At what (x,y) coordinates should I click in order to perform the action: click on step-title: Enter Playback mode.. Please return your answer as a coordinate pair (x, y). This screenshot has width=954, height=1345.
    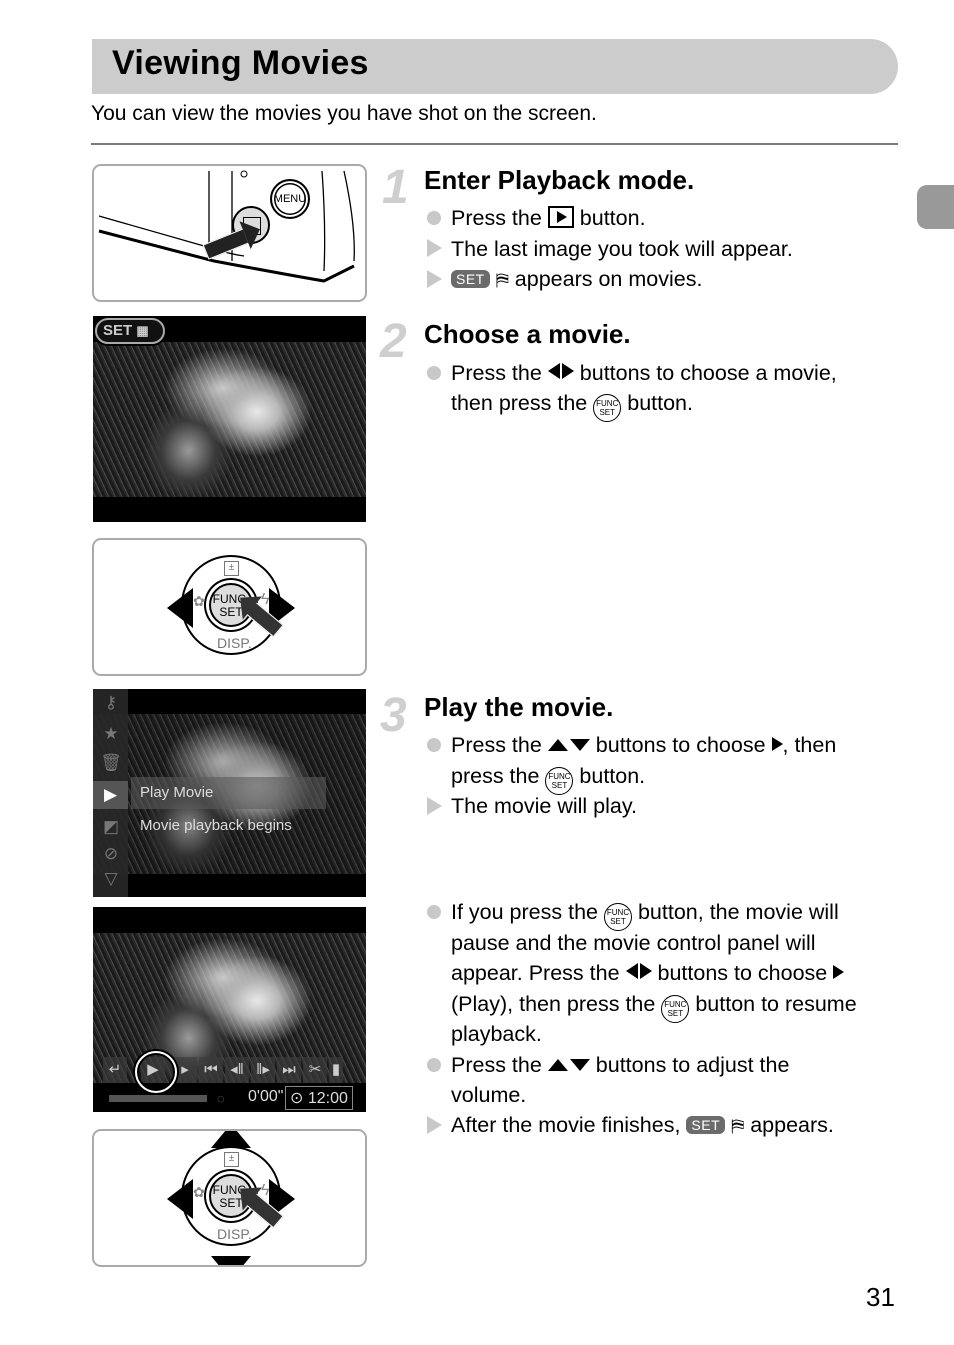
    Looking at the image, I should click on (559, 180).